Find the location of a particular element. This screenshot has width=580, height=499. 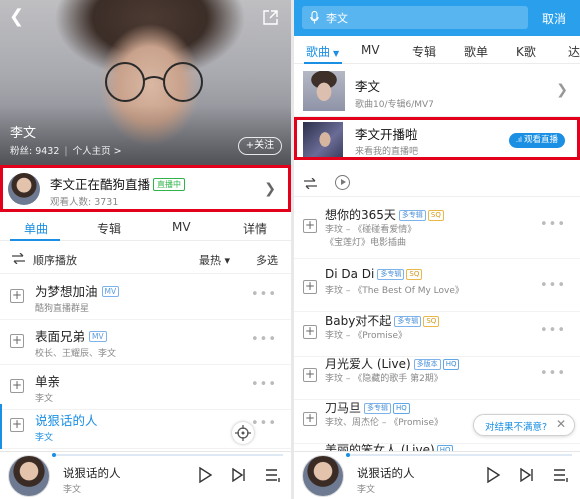

tab-details: 详情 is located at coordinates (255, 228).